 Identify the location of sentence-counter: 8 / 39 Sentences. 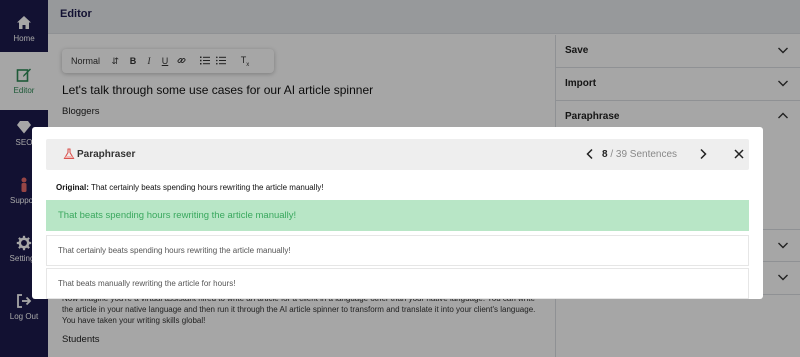
(639, 154).